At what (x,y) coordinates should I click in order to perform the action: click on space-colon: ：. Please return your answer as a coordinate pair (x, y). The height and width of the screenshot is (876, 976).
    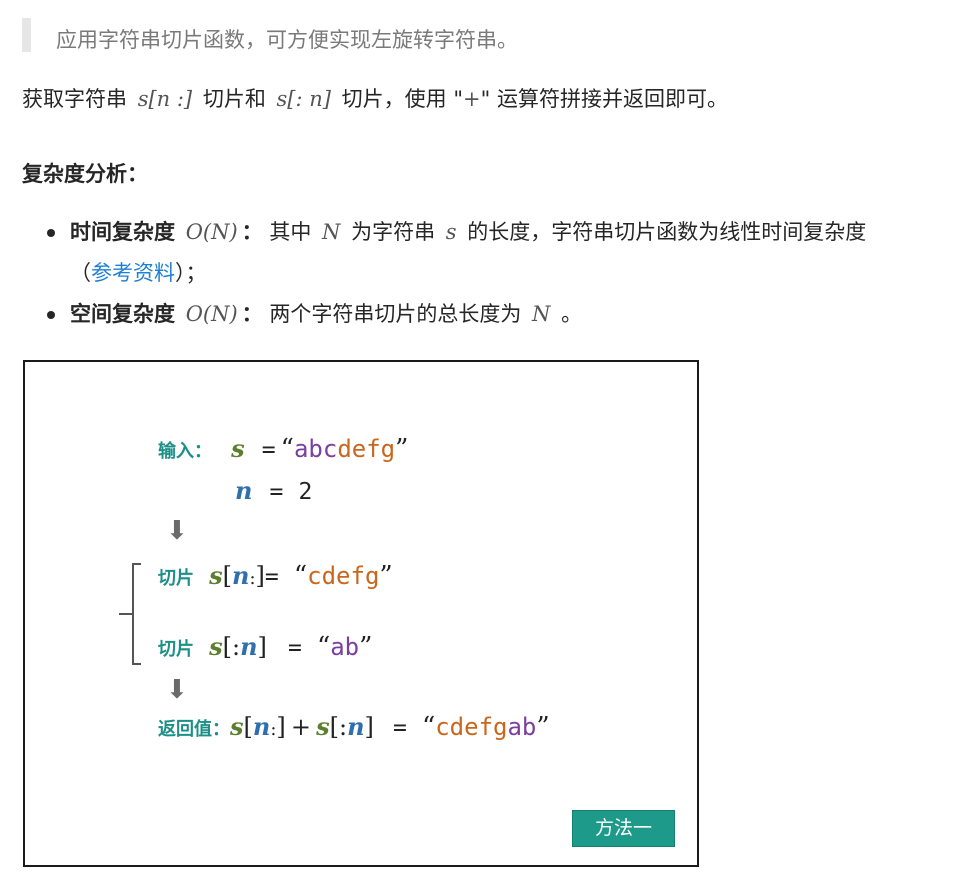
    Looking at the image, I should click on (252, 314).